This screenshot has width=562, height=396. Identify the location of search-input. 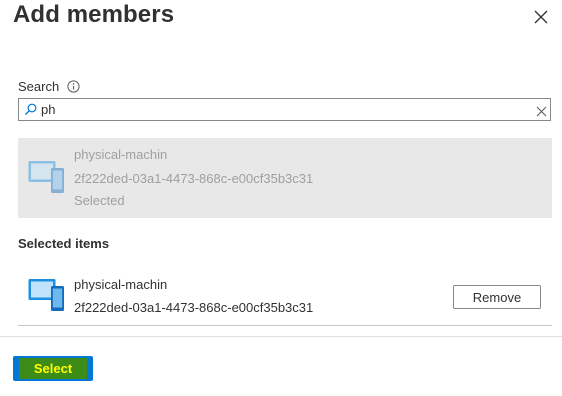
(281, 109).